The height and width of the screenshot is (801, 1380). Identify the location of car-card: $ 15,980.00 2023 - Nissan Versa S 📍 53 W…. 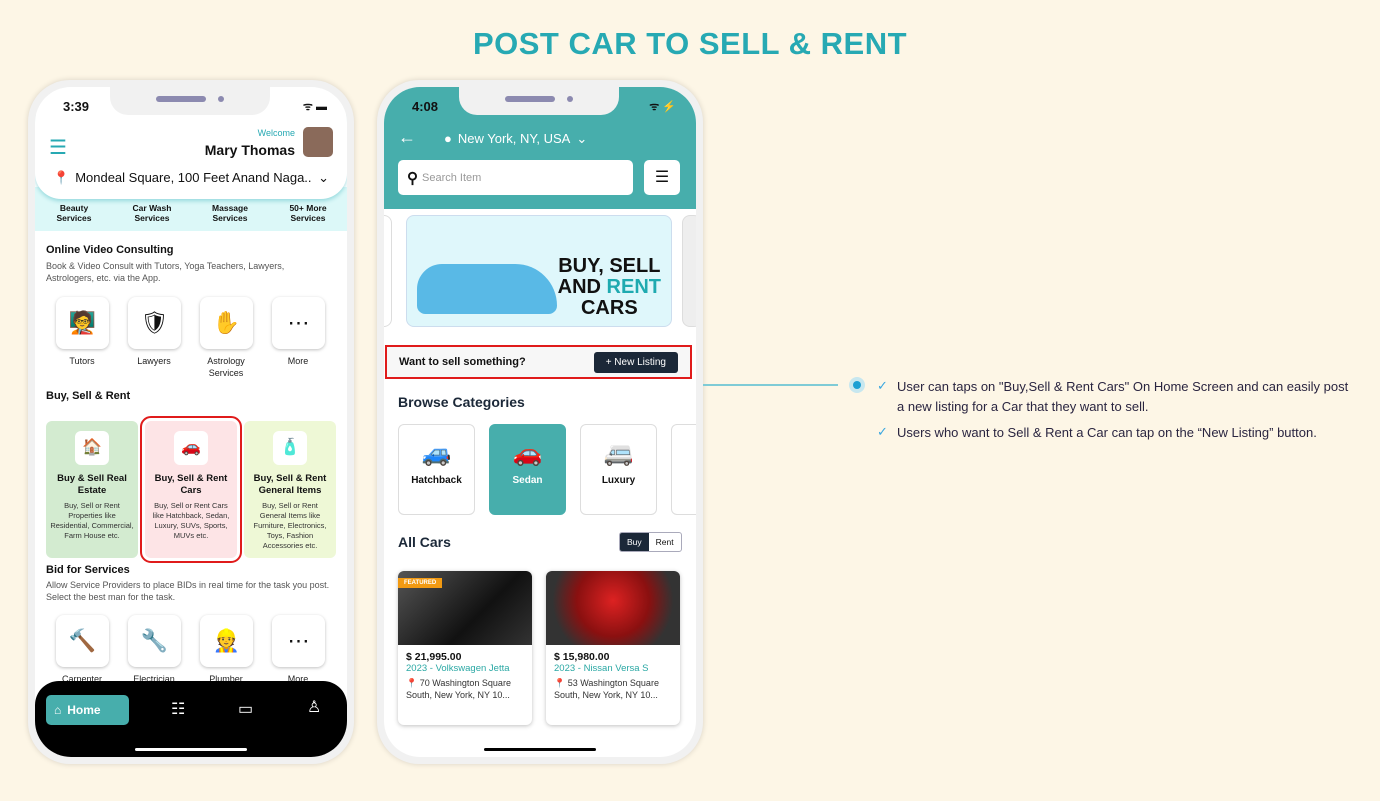
(613, 648).